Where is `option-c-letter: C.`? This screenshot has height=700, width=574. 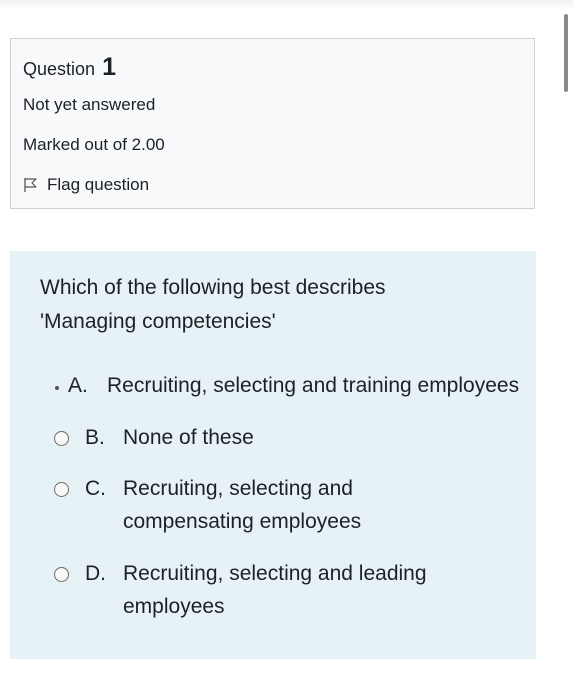
option-c-letter: C. is located at coordinates (95, 488).